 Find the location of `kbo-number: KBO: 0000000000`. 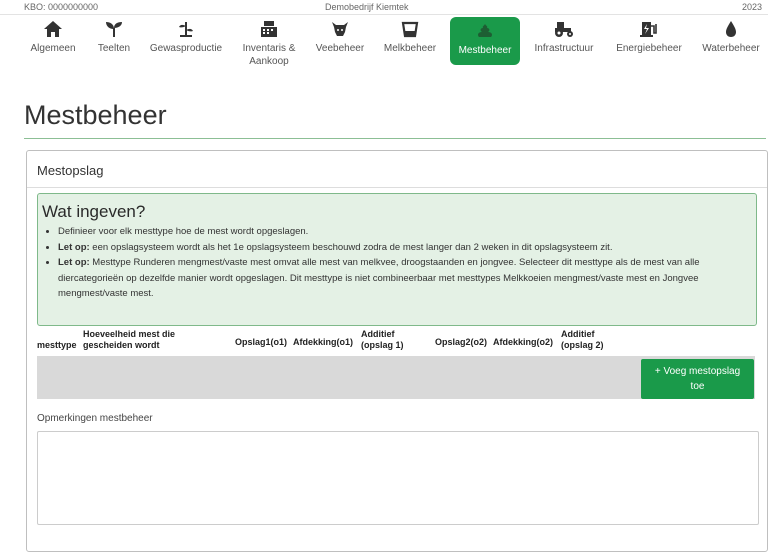

kbo-number: KBO: 0000000000 is located at coordinates (61, 7).